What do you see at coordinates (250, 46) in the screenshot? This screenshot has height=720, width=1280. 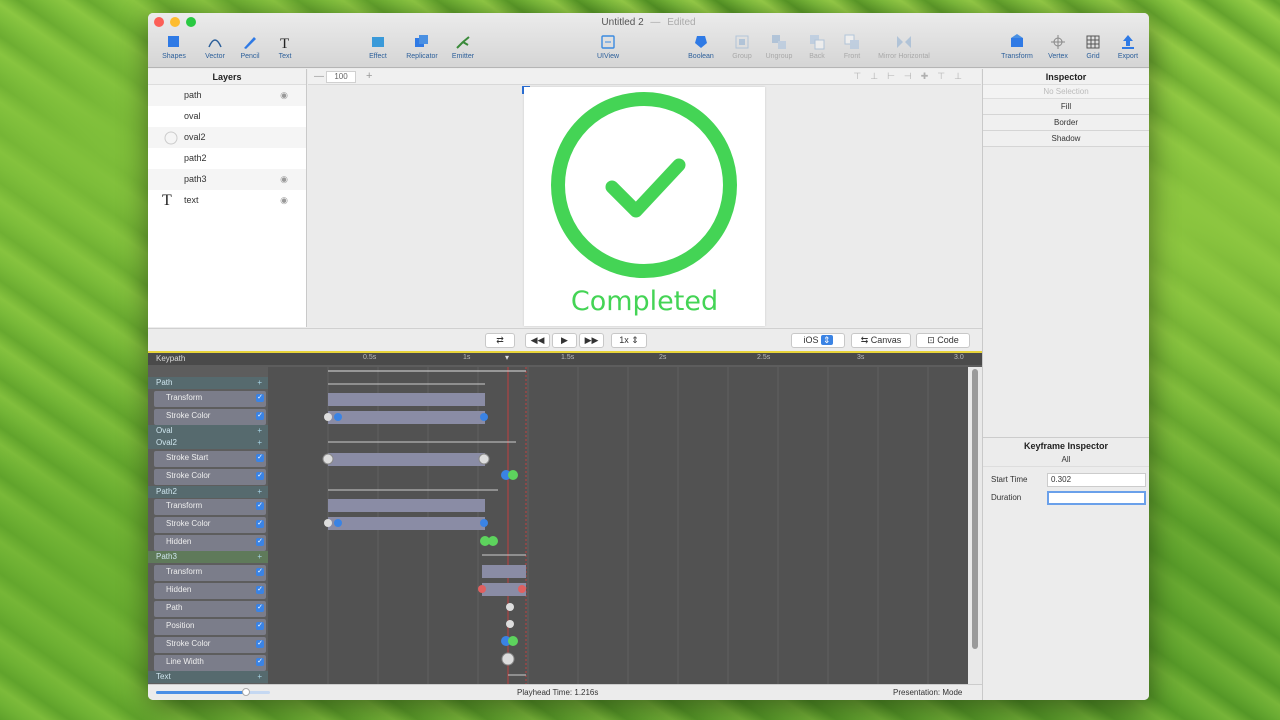 I see `tool-pencil: Pencil` at bounding box center [250, 46].